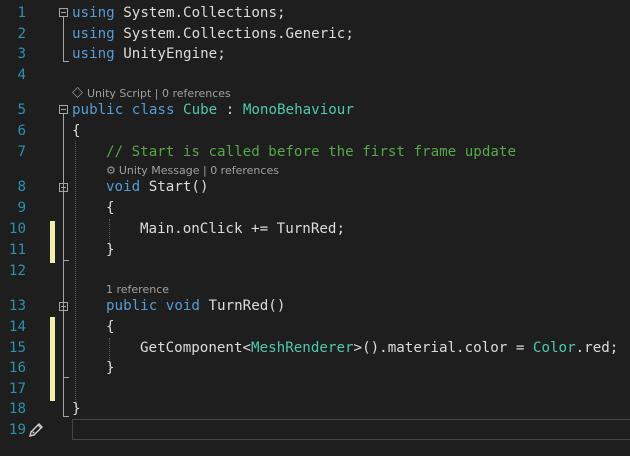  I want to click on line-number: 1, so click(21, 13).